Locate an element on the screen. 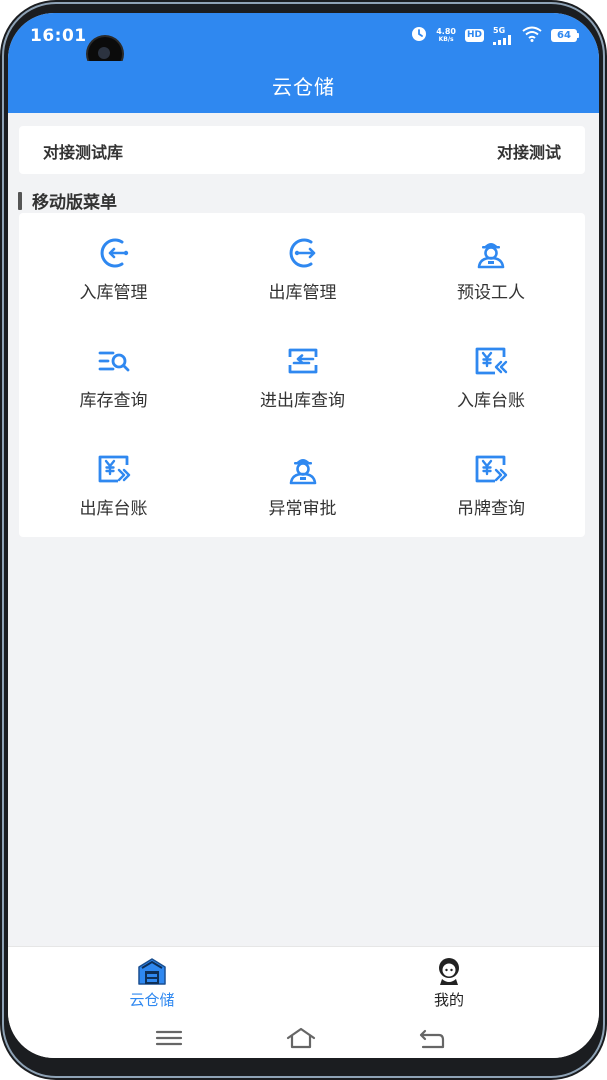 This screenshot has width=607, height=1080. wifi-icon is located at coordinates (532, 35).